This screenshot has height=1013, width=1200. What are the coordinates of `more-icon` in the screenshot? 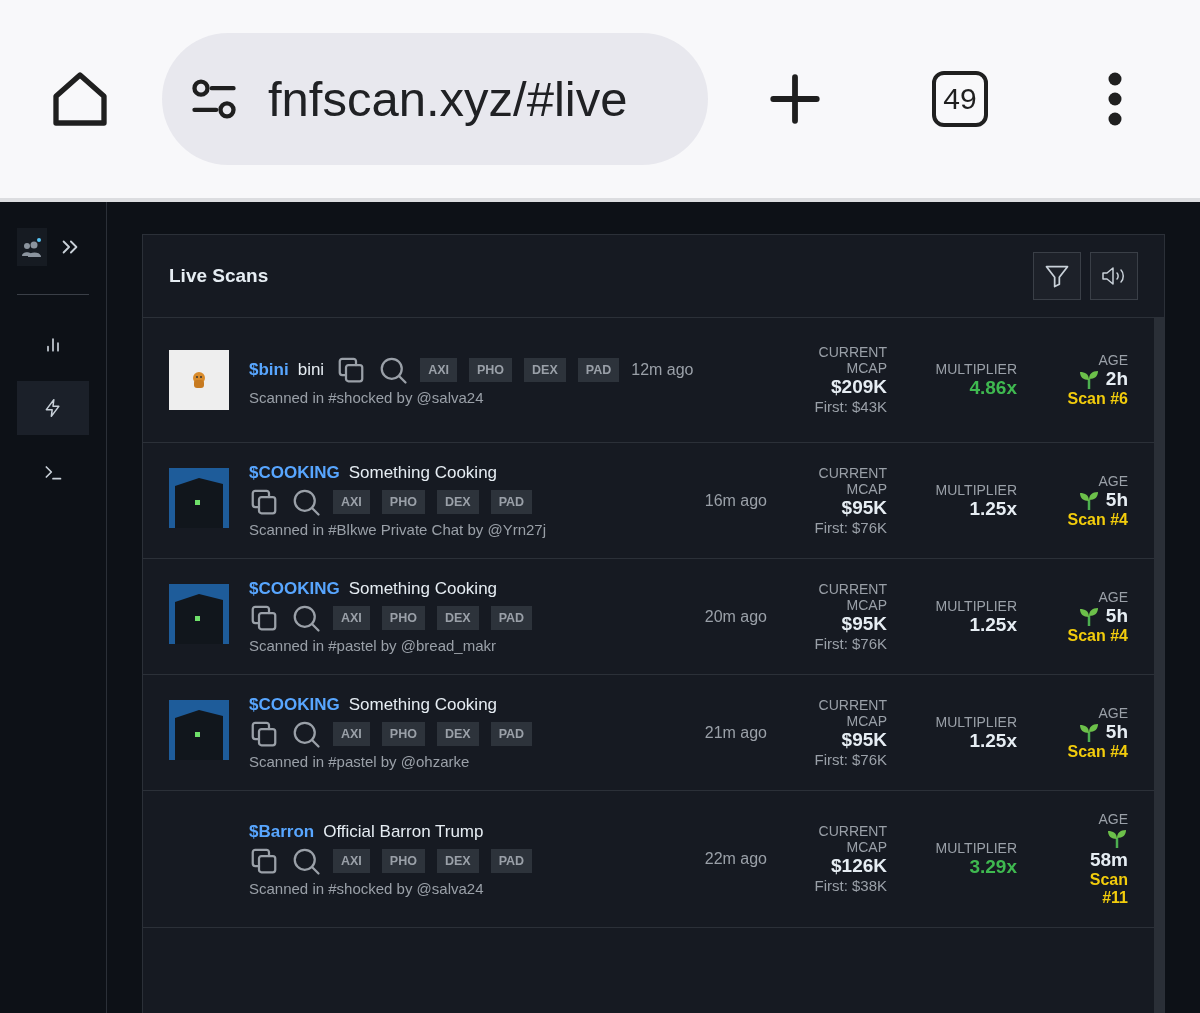 It's located at (1115, 99).